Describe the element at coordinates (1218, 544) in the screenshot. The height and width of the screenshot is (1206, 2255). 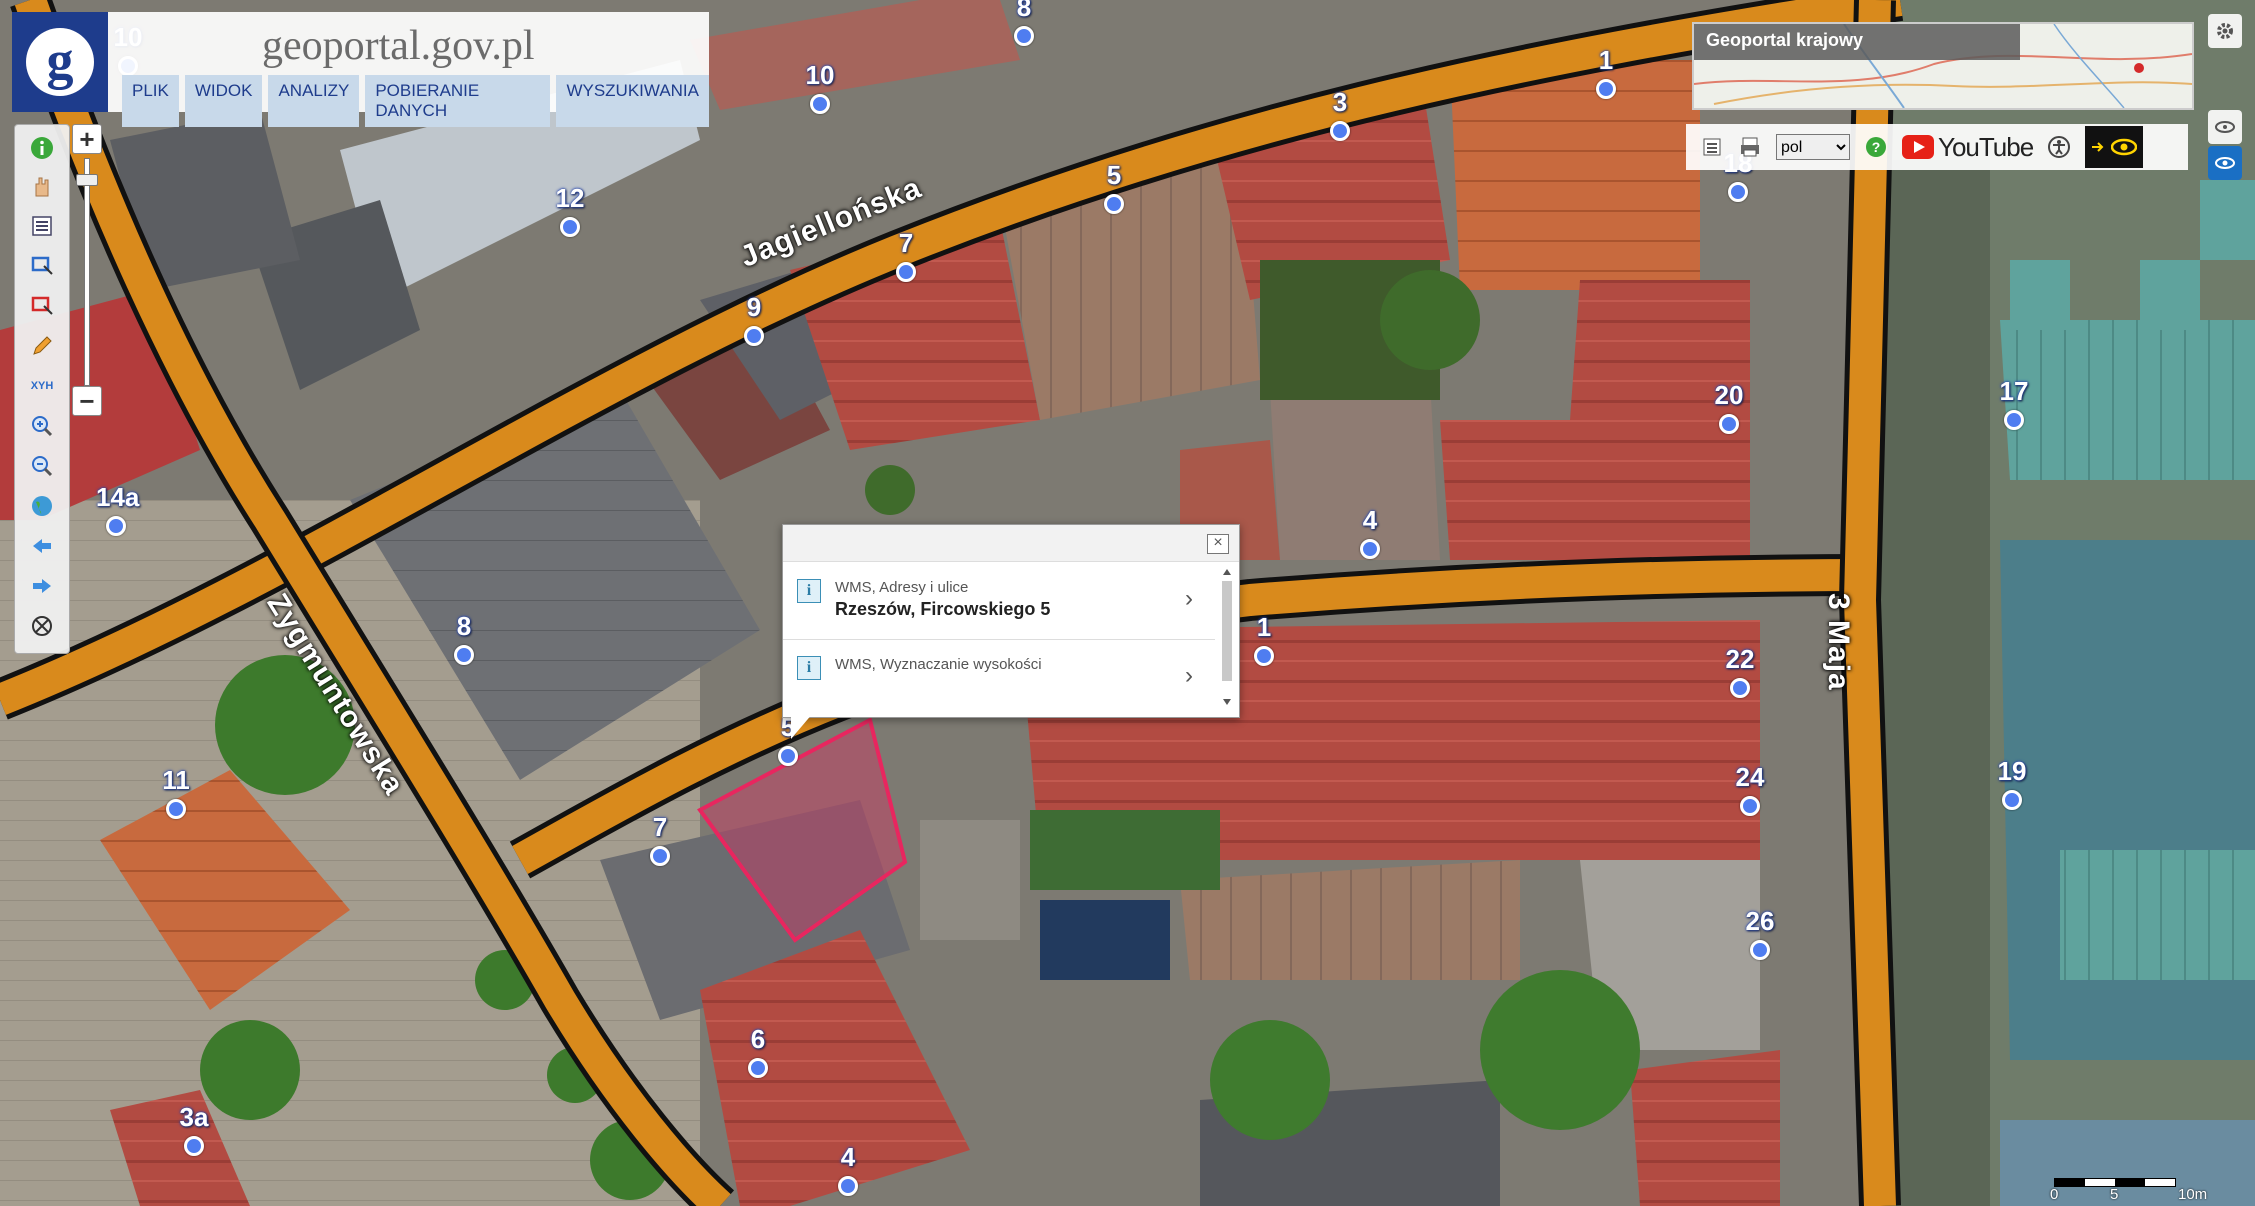
I see `close-icon: ×` at that location.